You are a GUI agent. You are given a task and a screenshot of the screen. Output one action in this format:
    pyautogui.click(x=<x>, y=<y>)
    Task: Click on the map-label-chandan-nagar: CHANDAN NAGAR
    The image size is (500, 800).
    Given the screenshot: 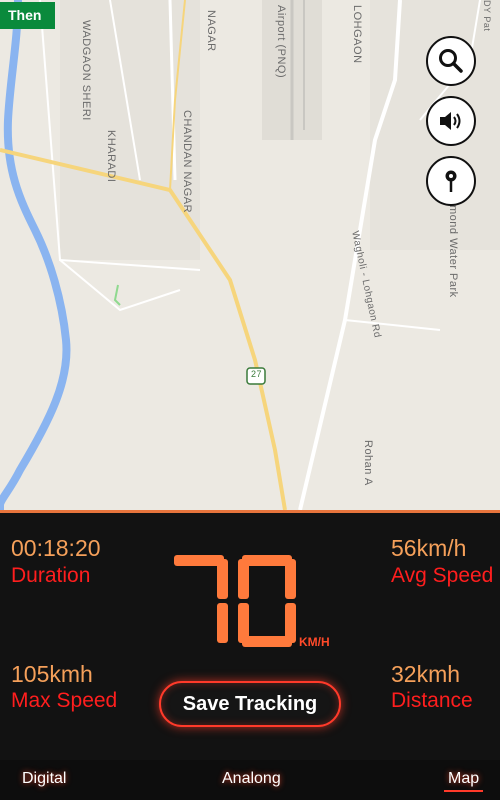 What is the action you would take?
    pyautogui.click(x=187, y=162)
    